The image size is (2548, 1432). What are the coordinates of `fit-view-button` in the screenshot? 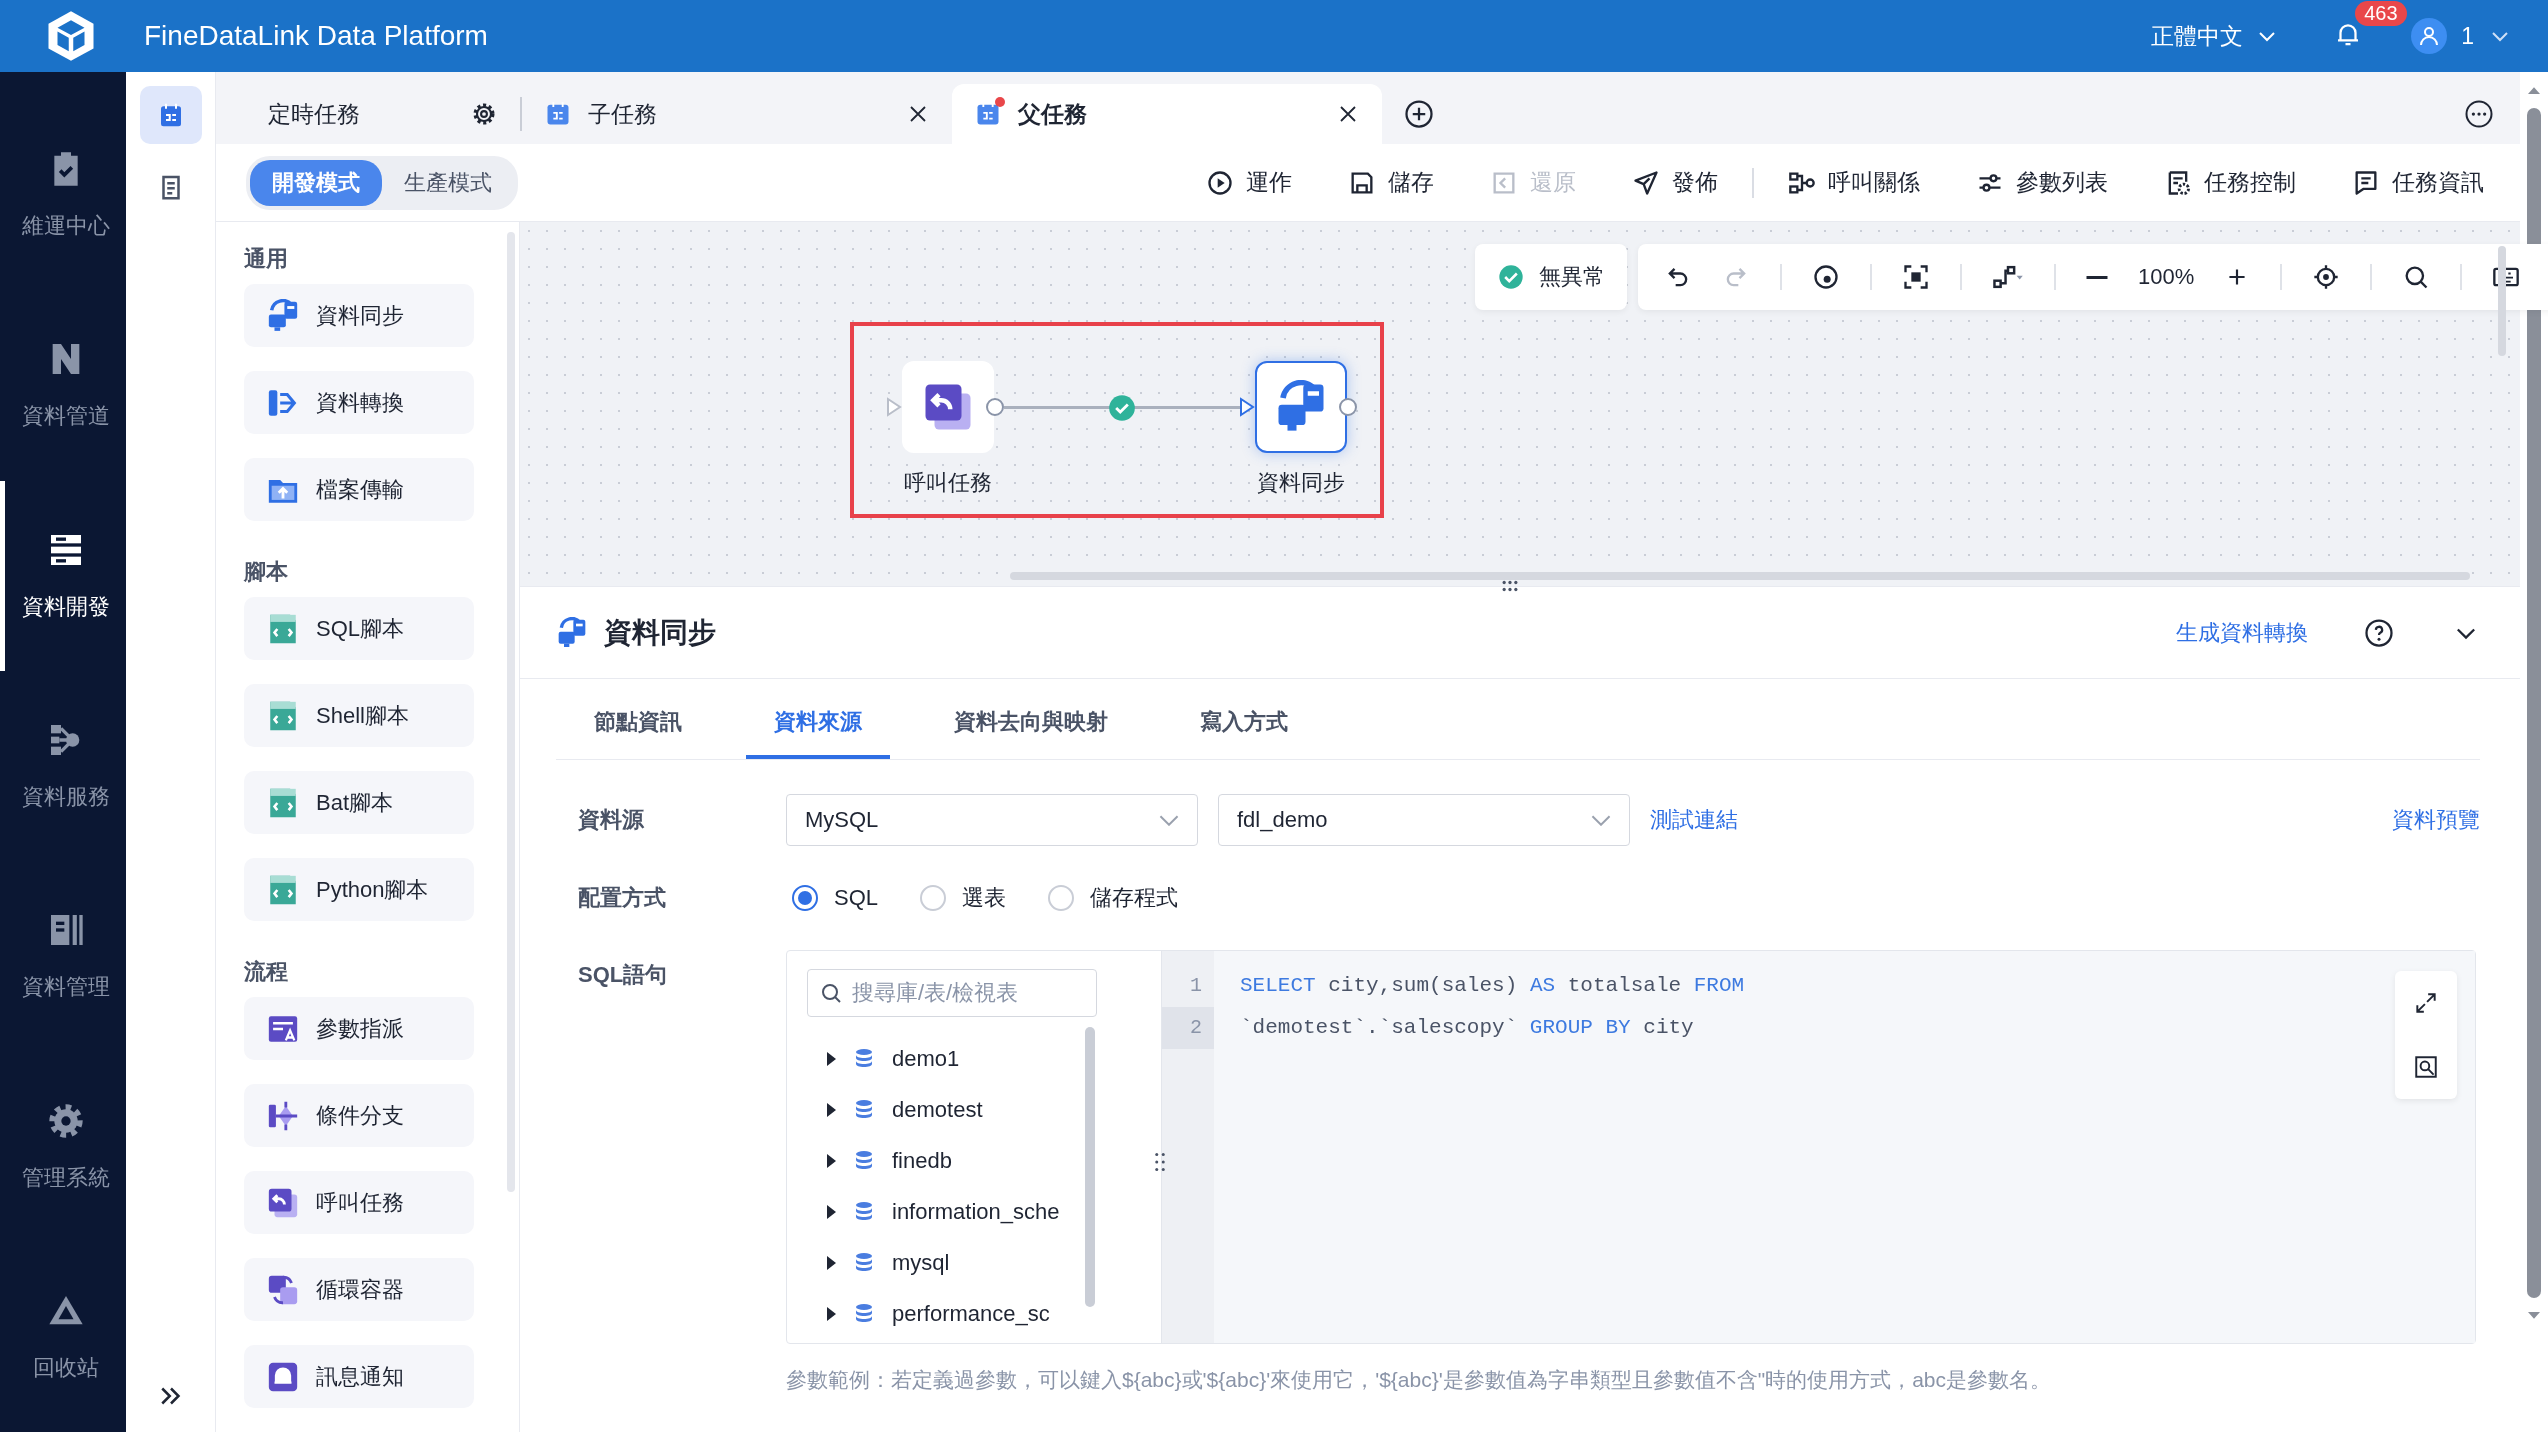 It's located at (1916, 277).